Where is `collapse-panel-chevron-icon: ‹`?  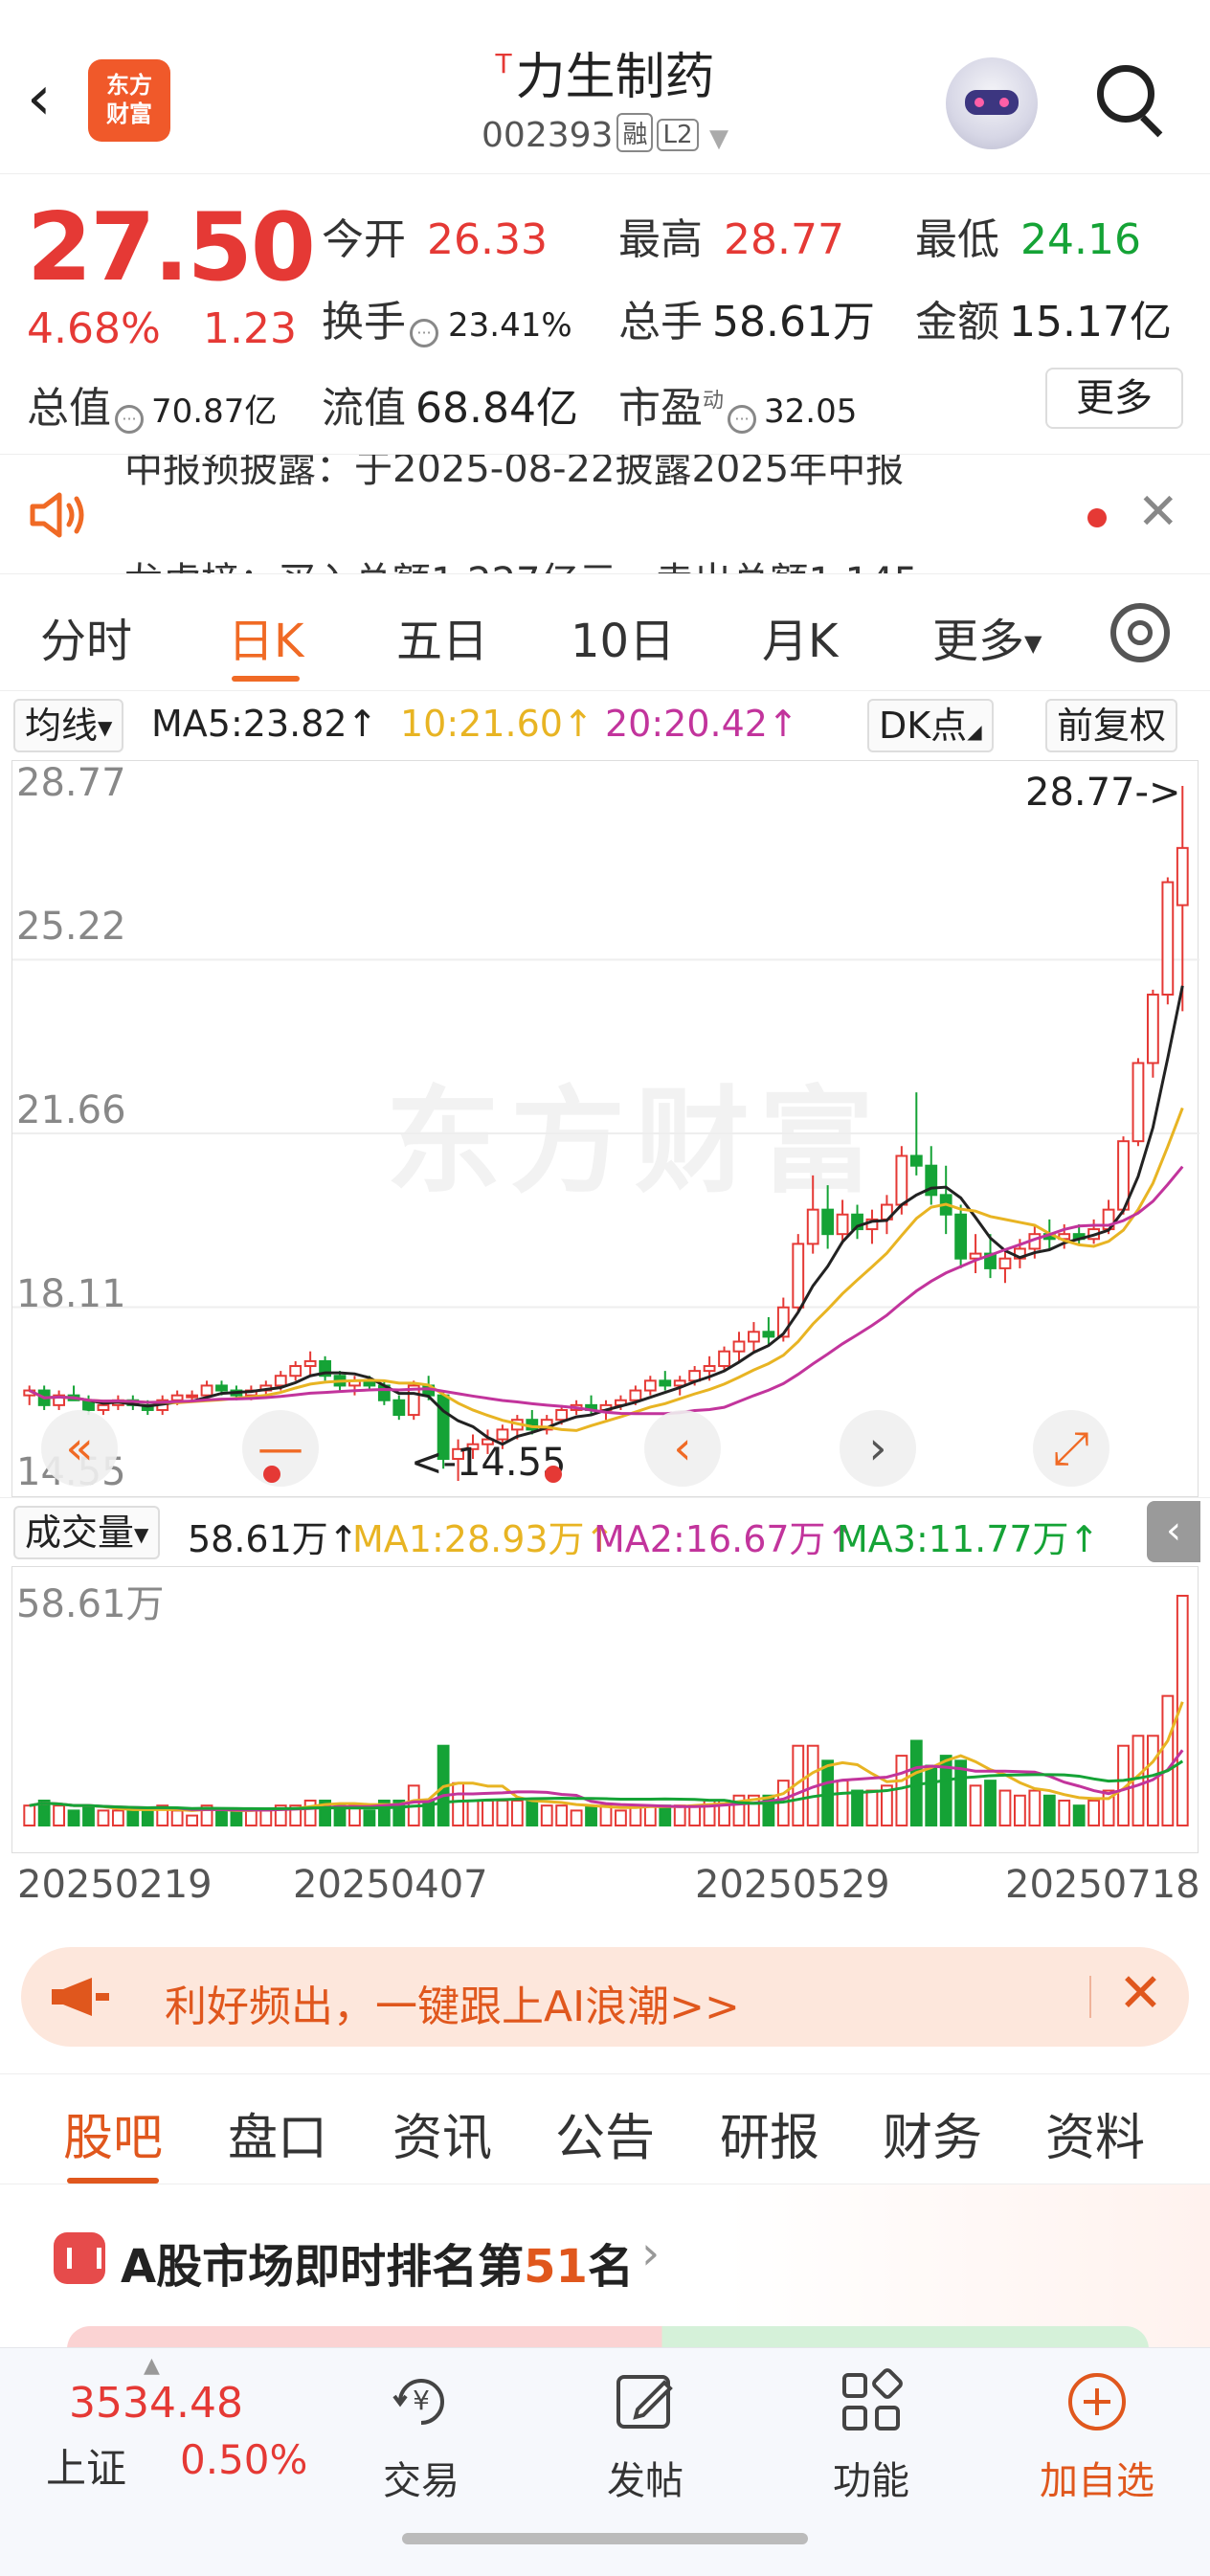
collapse-panel-chevron-icon: ‹ is located at coordinates (1173, 1532).